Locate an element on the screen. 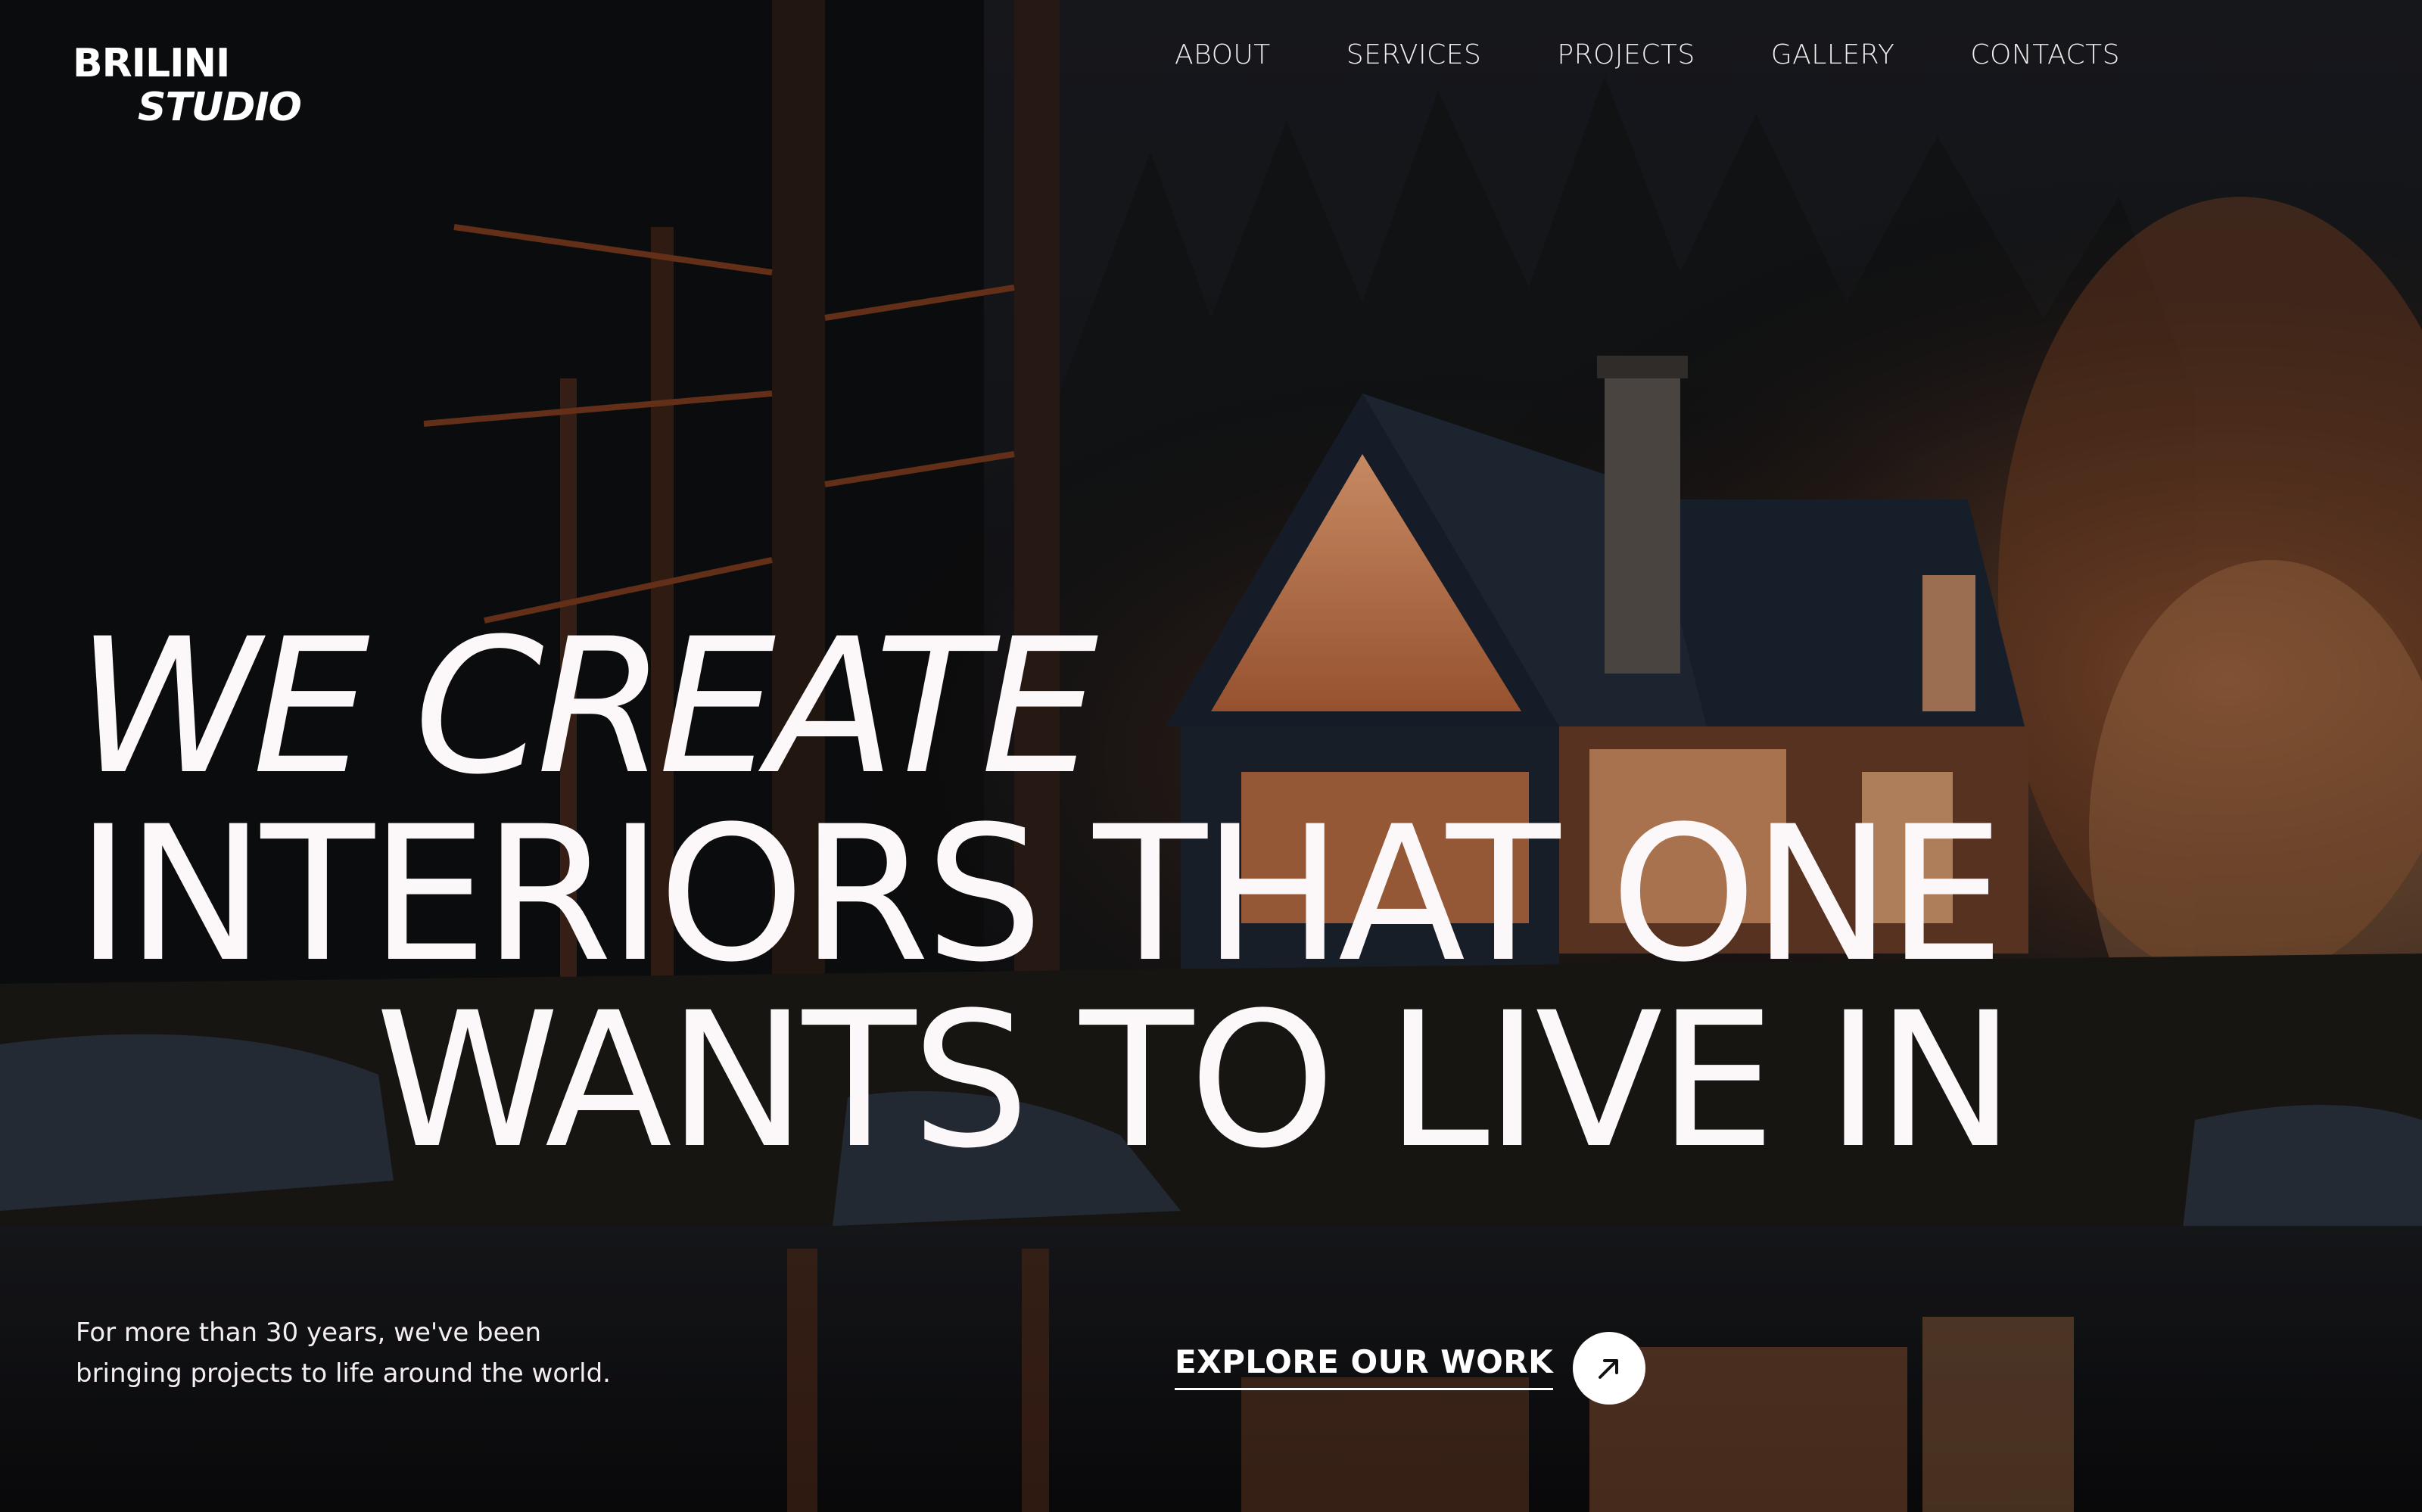 The width and height of the screenshot is (2422, 1512). explore-work-button is located at coordinates (1609, 1368).